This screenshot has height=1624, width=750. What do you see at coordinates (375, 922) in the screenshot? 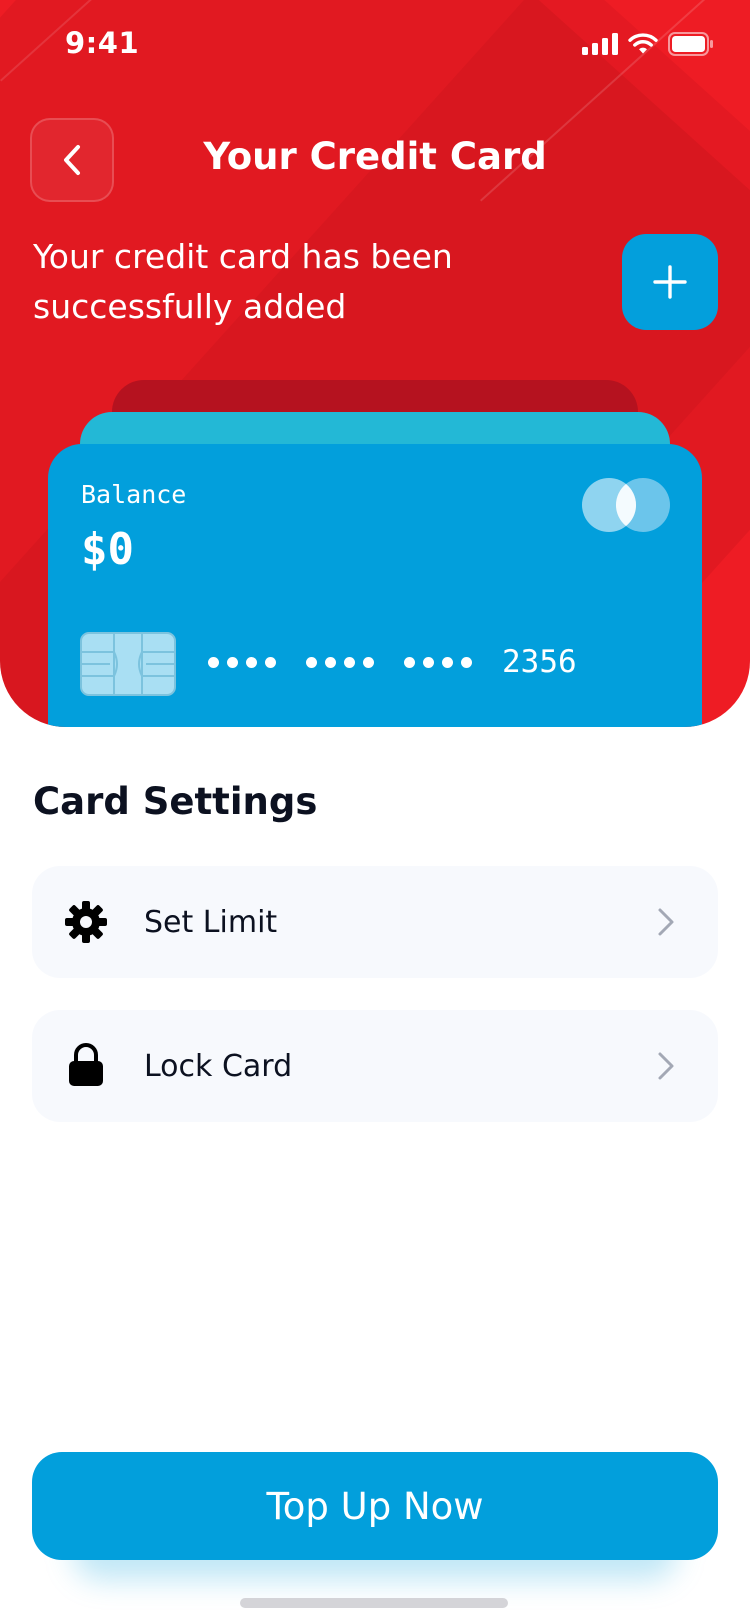
I see `set-limit-row: Set Limit` at bounding box center [375, 922].